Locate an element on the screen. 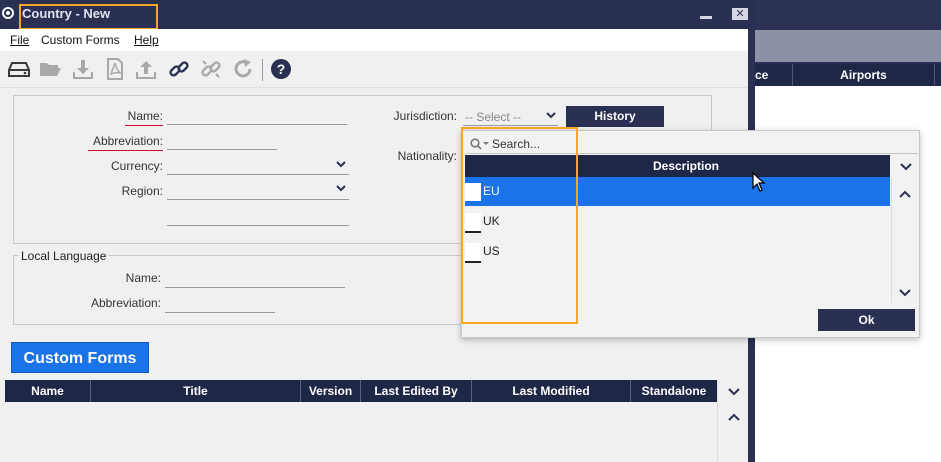 Image resolution: width=941 pixels, height=462 pixels. popup-scrollbar is located at coordinates (904, 240).